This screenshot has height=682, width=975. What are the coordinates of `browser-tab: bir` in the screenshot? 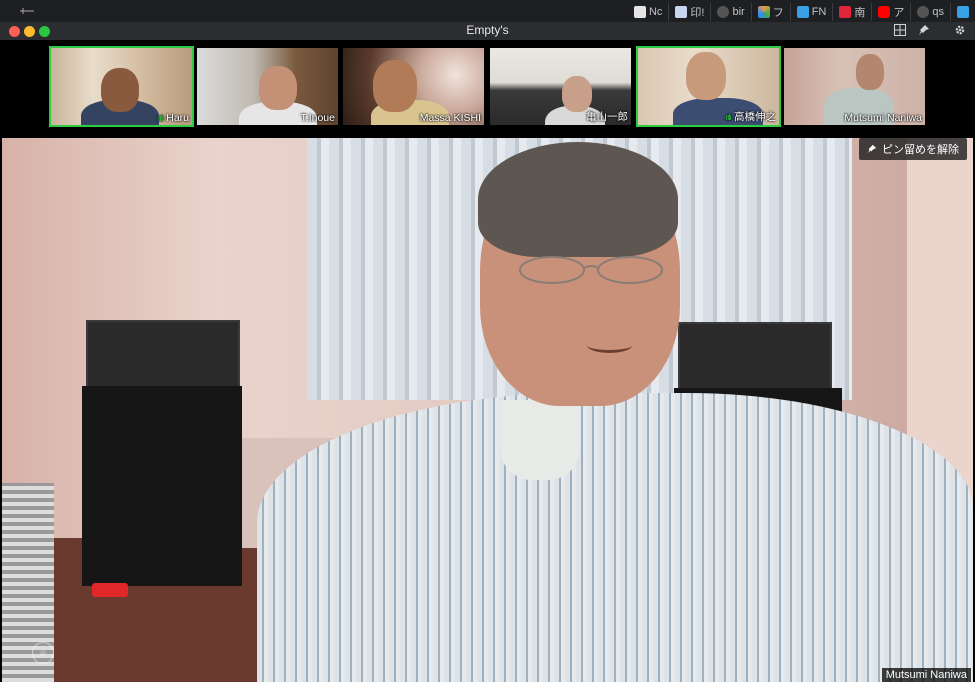 It's located at (731, 12).